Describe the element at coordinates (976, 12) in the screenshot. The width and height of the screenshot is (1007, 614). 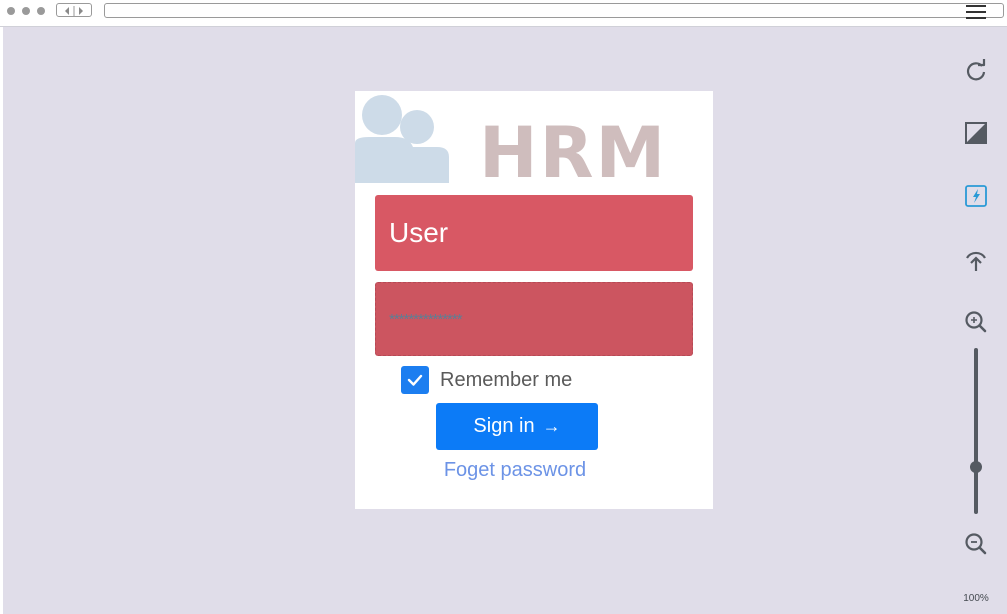
I see `menu-icon` at that location.